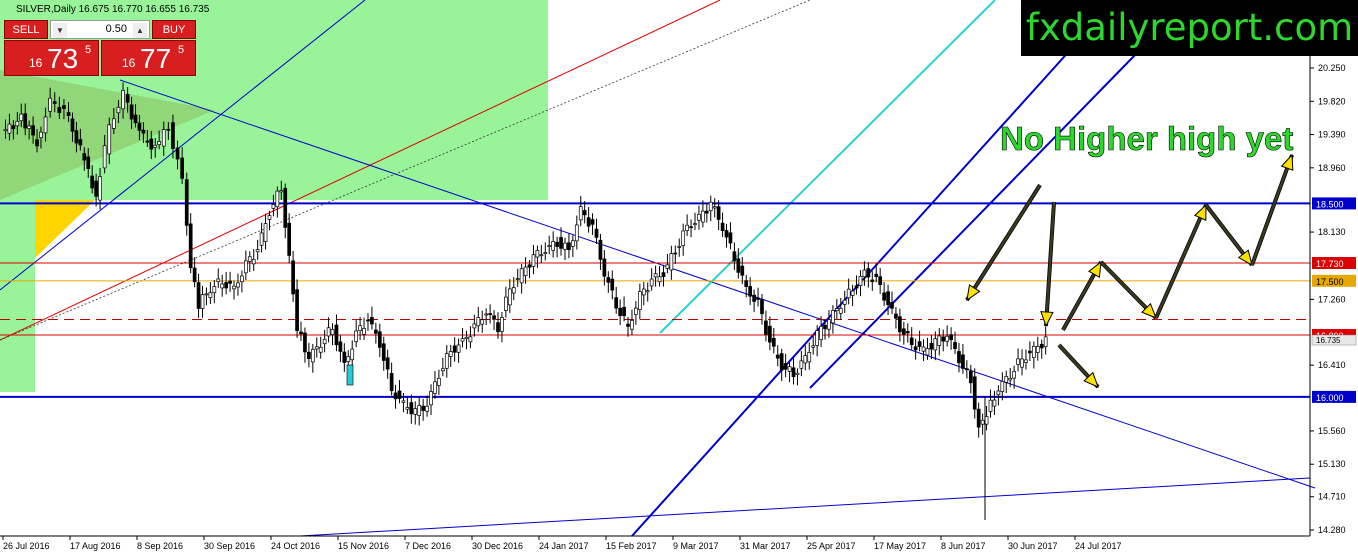  I want to click on sell-button: SELL, so click(26, 29).